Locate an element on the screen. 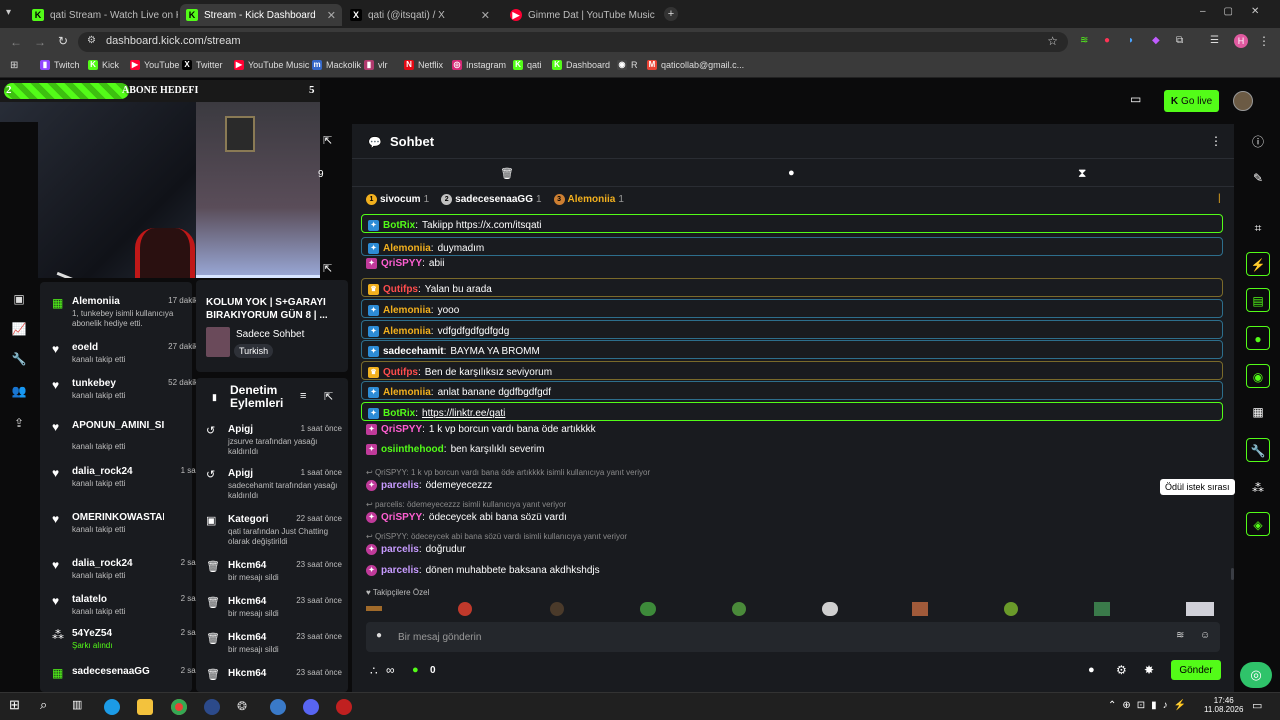  hourglass-icon: ⧗ is located at coordinates (1082, 173).